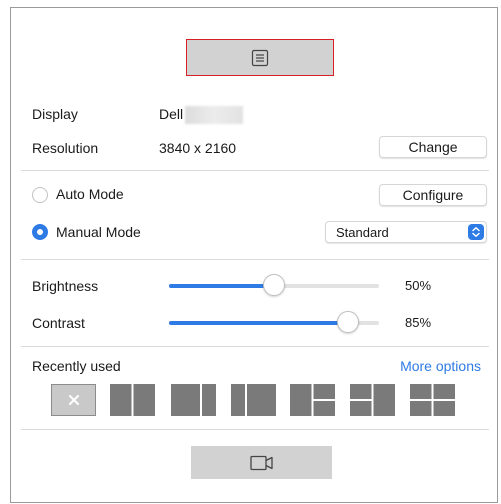  I want to click on brightness-slider-fill, so click(221, 286).